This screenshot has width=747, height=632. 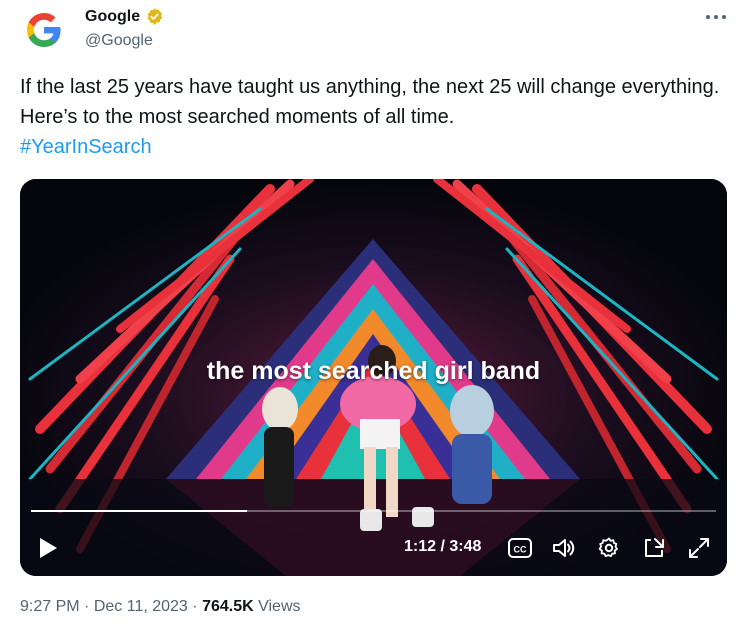 I want to click on hashtag-link: #YearInSearch, so click(x=86, y=147).